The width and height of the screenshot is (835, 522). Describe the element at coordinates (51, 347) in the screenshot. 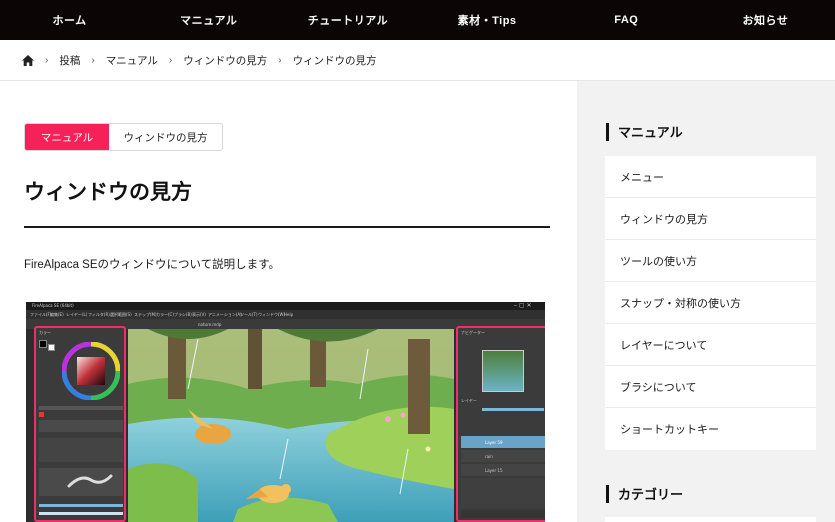

I see `secondary-color-swatch` at that location.